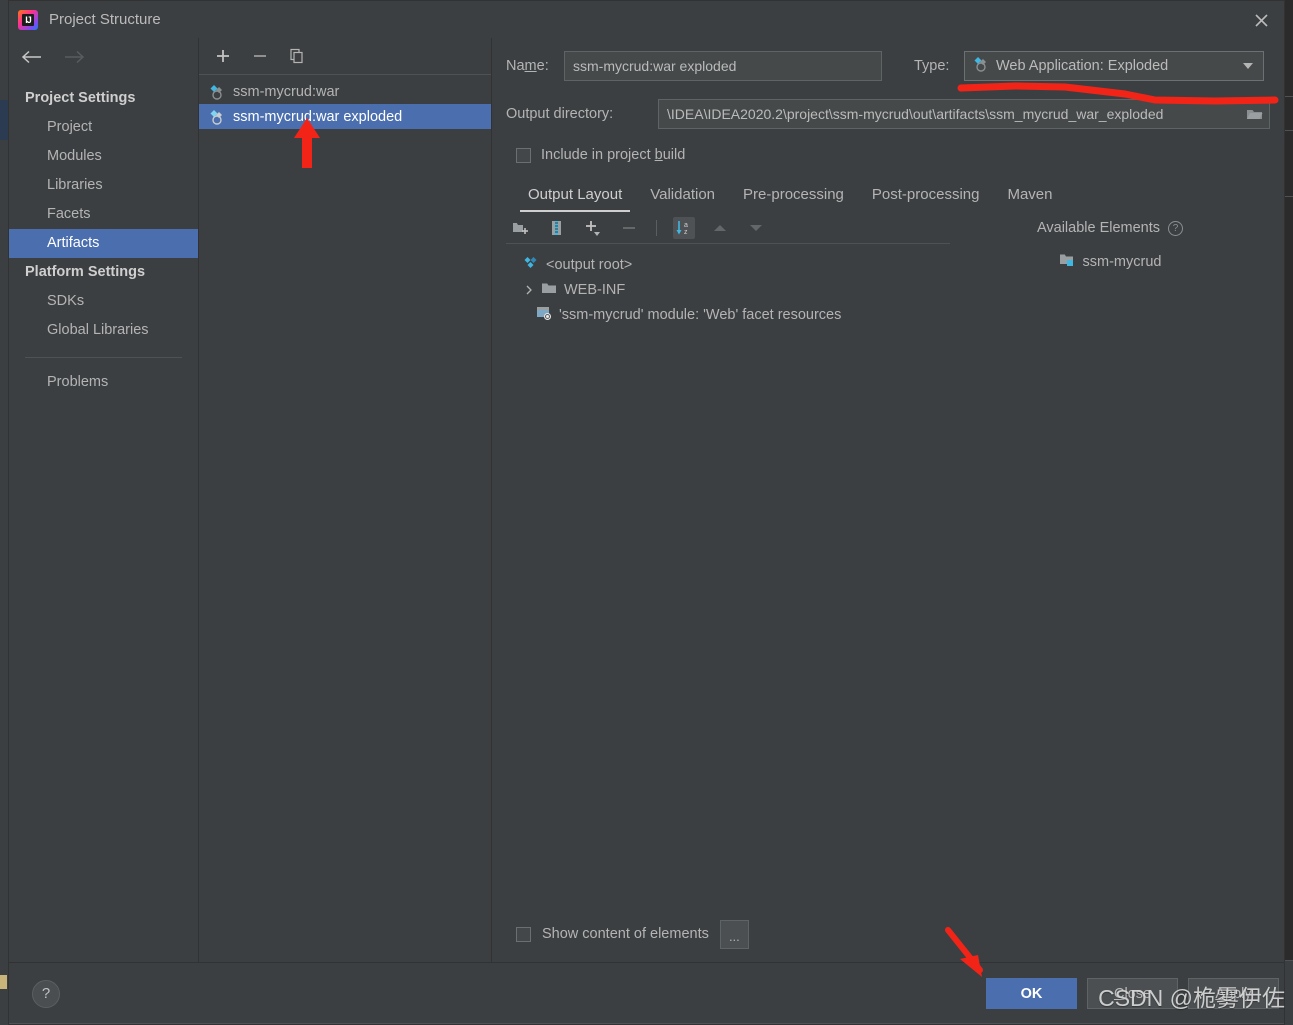 The height and width of the screenshot is (1025, 1293). I want to click on dialog-titlebar: IJ Project Structure, so click(646, 19).